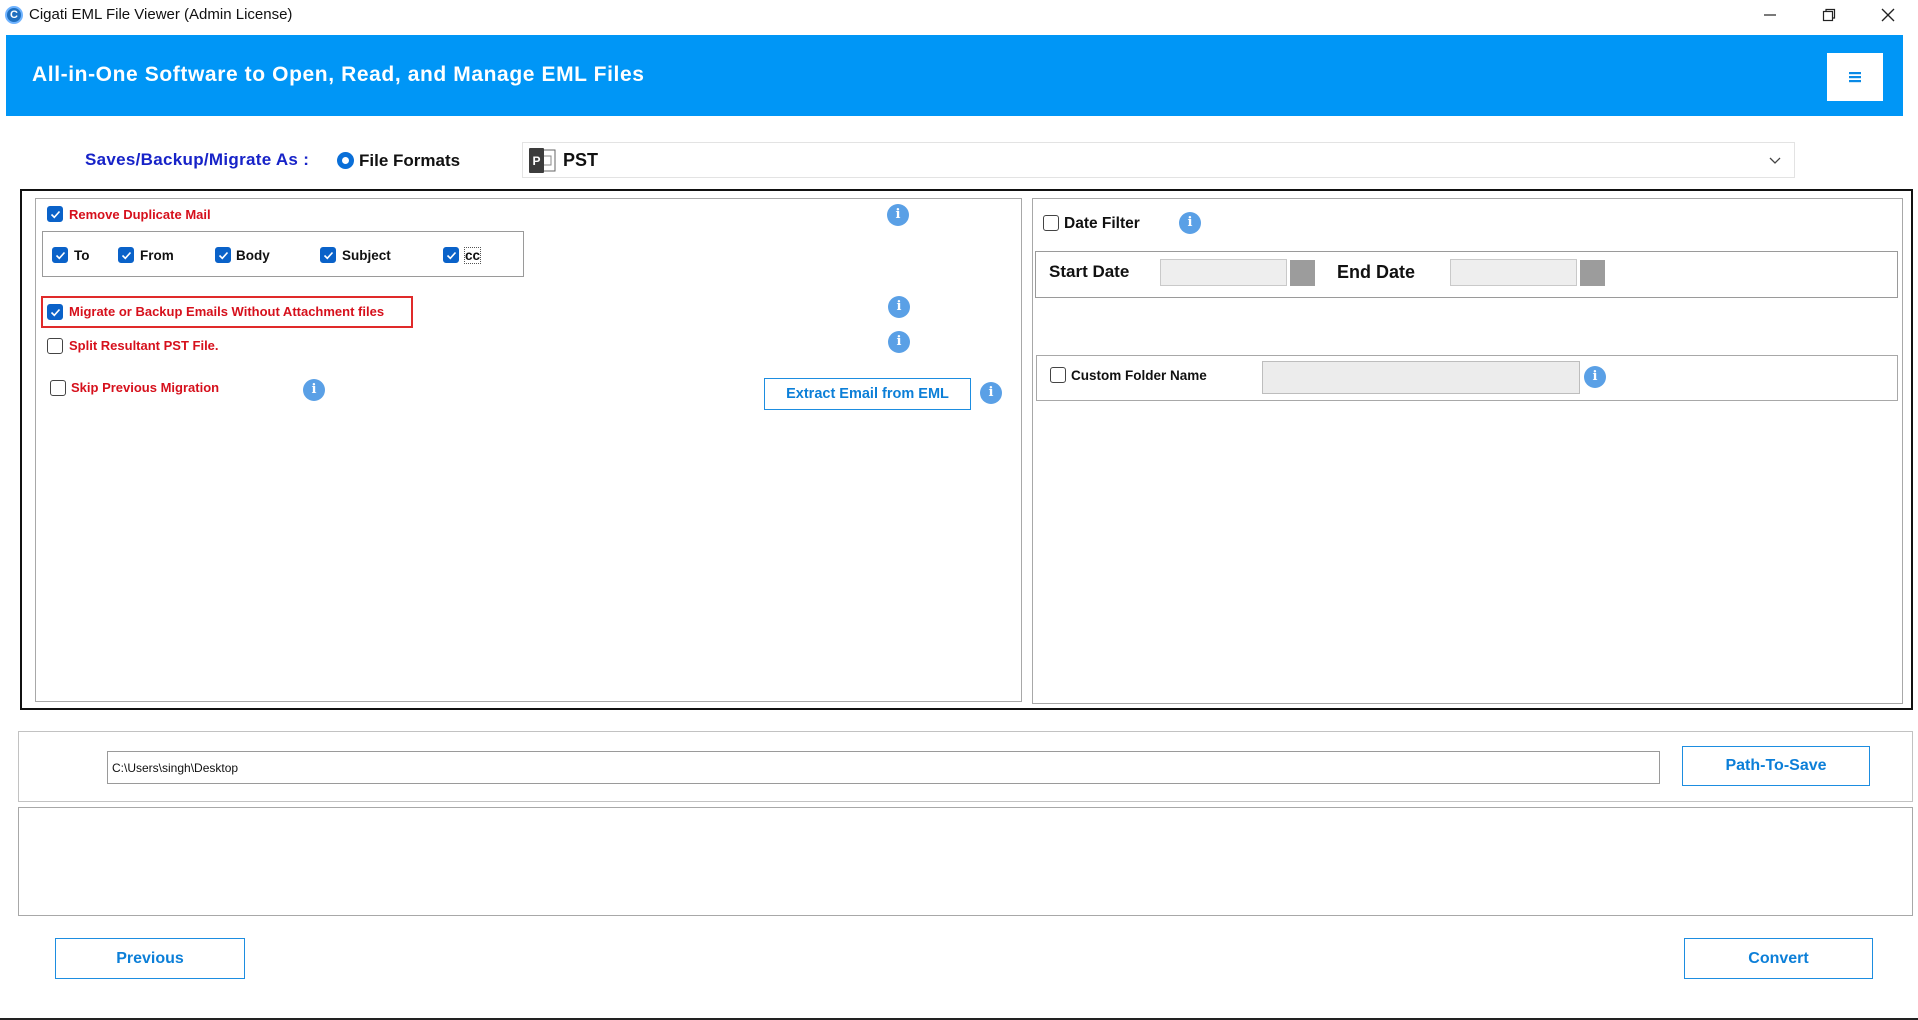  Describe the element at coordinates (410, 160) in the screenshot. I see `file-formats-label: File Formats` at that location.